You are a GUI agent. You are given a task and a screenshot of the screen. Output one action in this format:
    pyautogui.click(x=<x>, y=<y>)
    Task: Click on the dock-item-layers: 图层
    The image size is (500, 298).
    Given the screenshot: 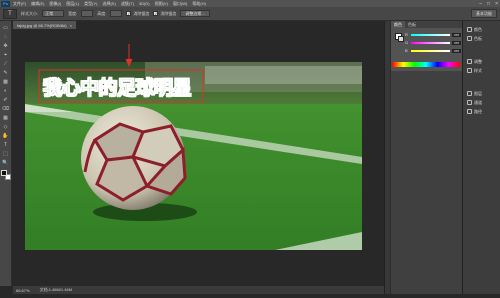 What is the action you would take?
    pyautogui.click(x=481, y=93)
    